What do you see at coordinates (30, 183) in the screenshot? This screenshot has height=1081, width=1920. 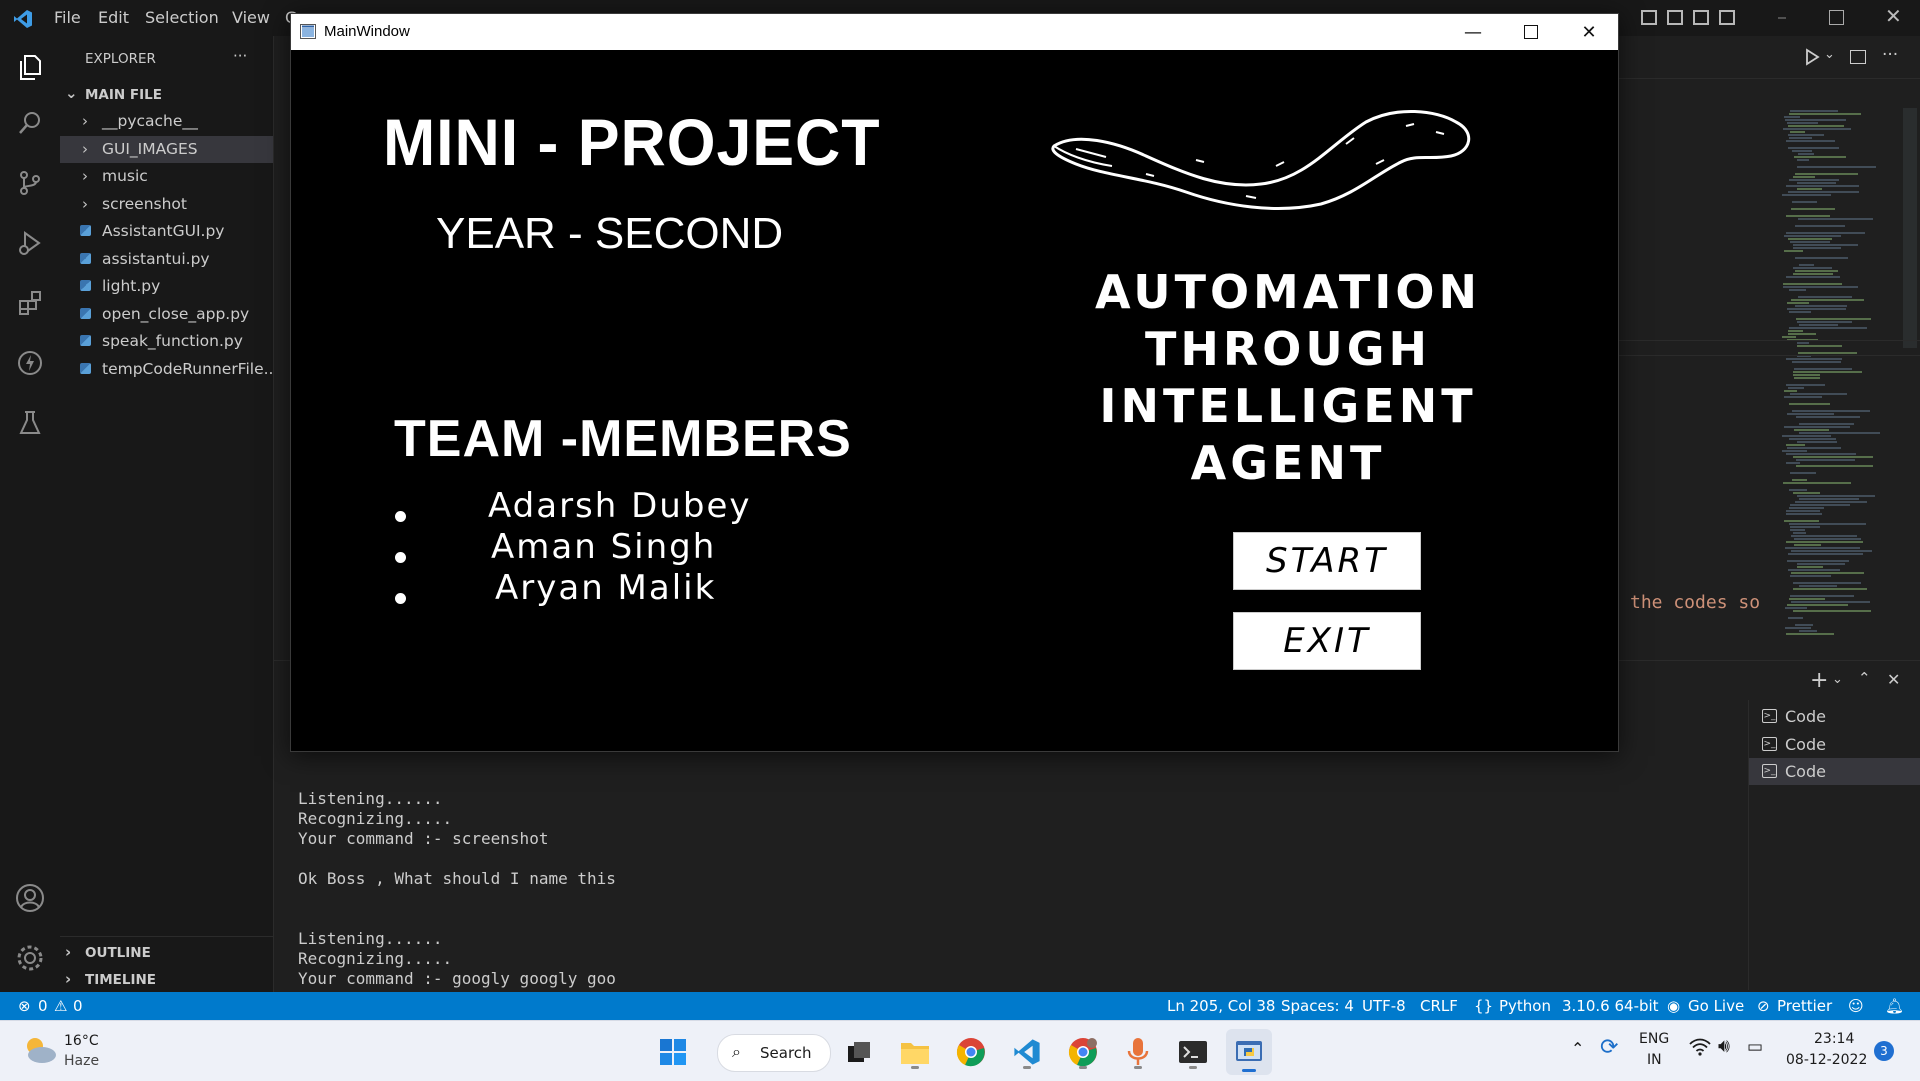 I see `source-control-icon` at bounding box center [30, 183].